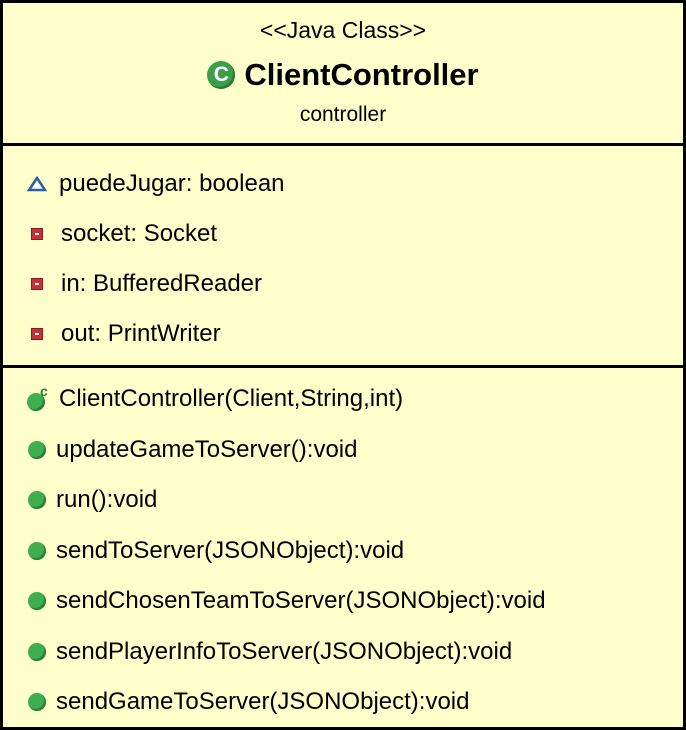 This screenshot has height=730, width=686. I want to click on class-name-row: C ClientController, so click(343, 75).